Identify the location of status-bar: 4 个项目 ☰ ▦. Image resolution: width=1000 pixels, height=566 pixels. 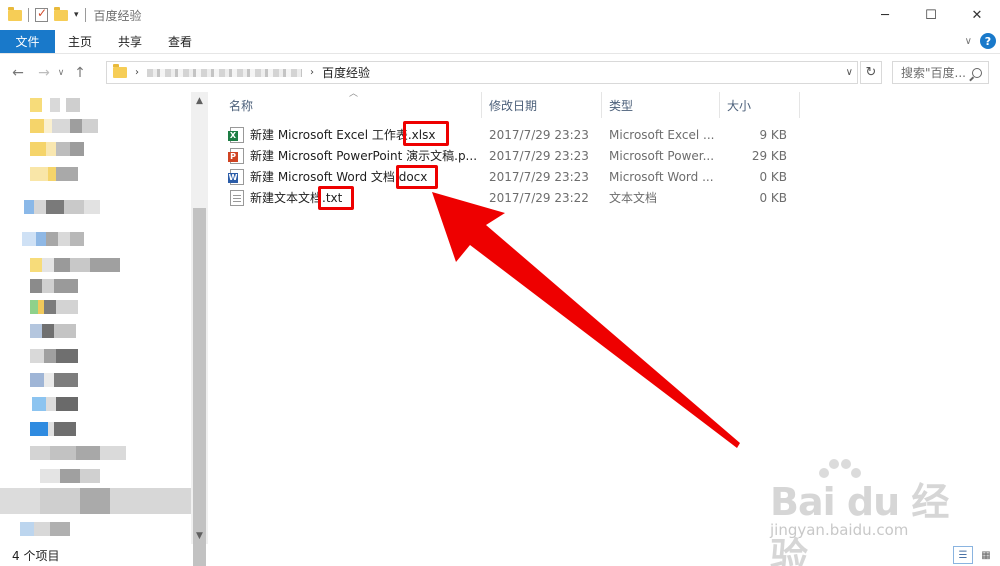
(500, 555).